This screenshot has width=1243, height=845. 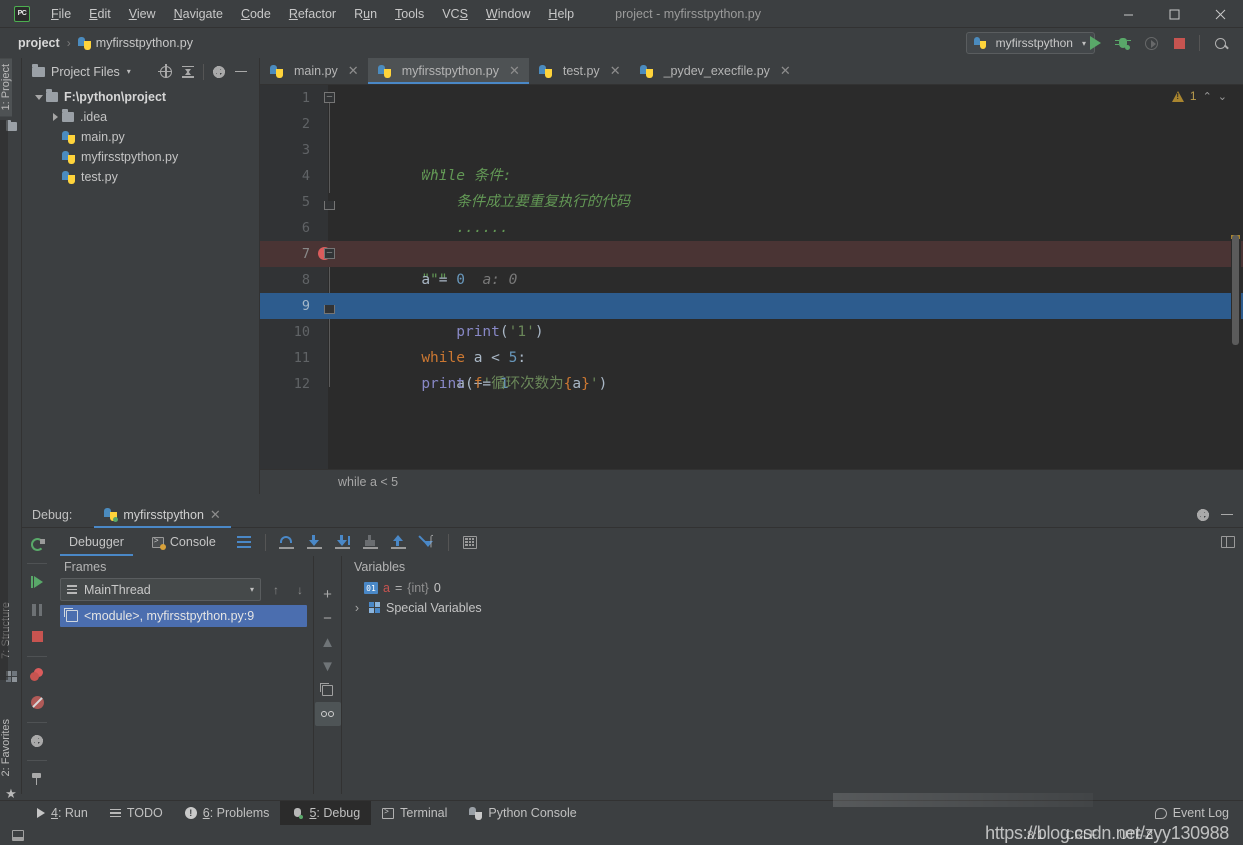 What do you see at coordinates (751, 173) in the screenshot?
I see `code-line-3: 3 条件成立要重复执行的代码` at bounding box center [751, 173].